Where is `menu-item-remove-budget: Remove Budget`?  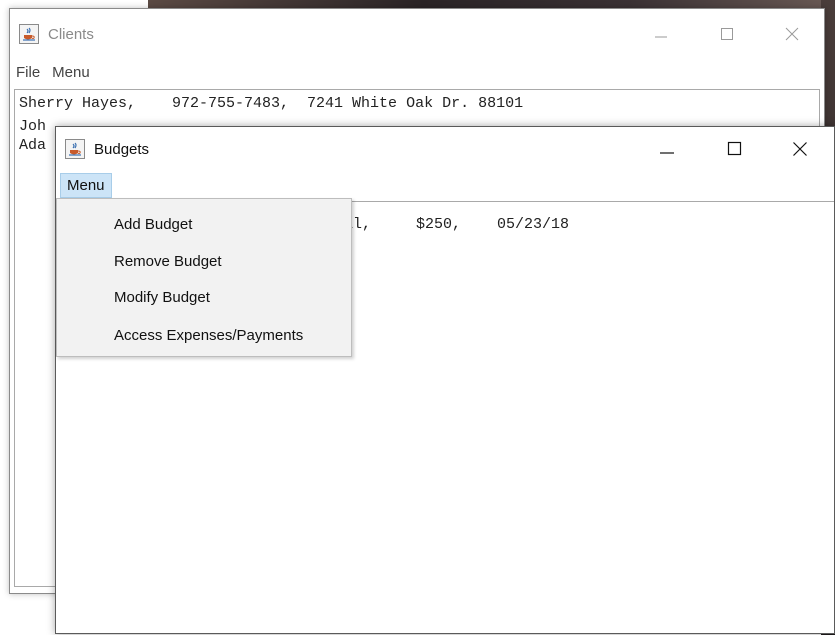 menu-item-remove-budget: Remove Budget is located at coordinates (168, 262).